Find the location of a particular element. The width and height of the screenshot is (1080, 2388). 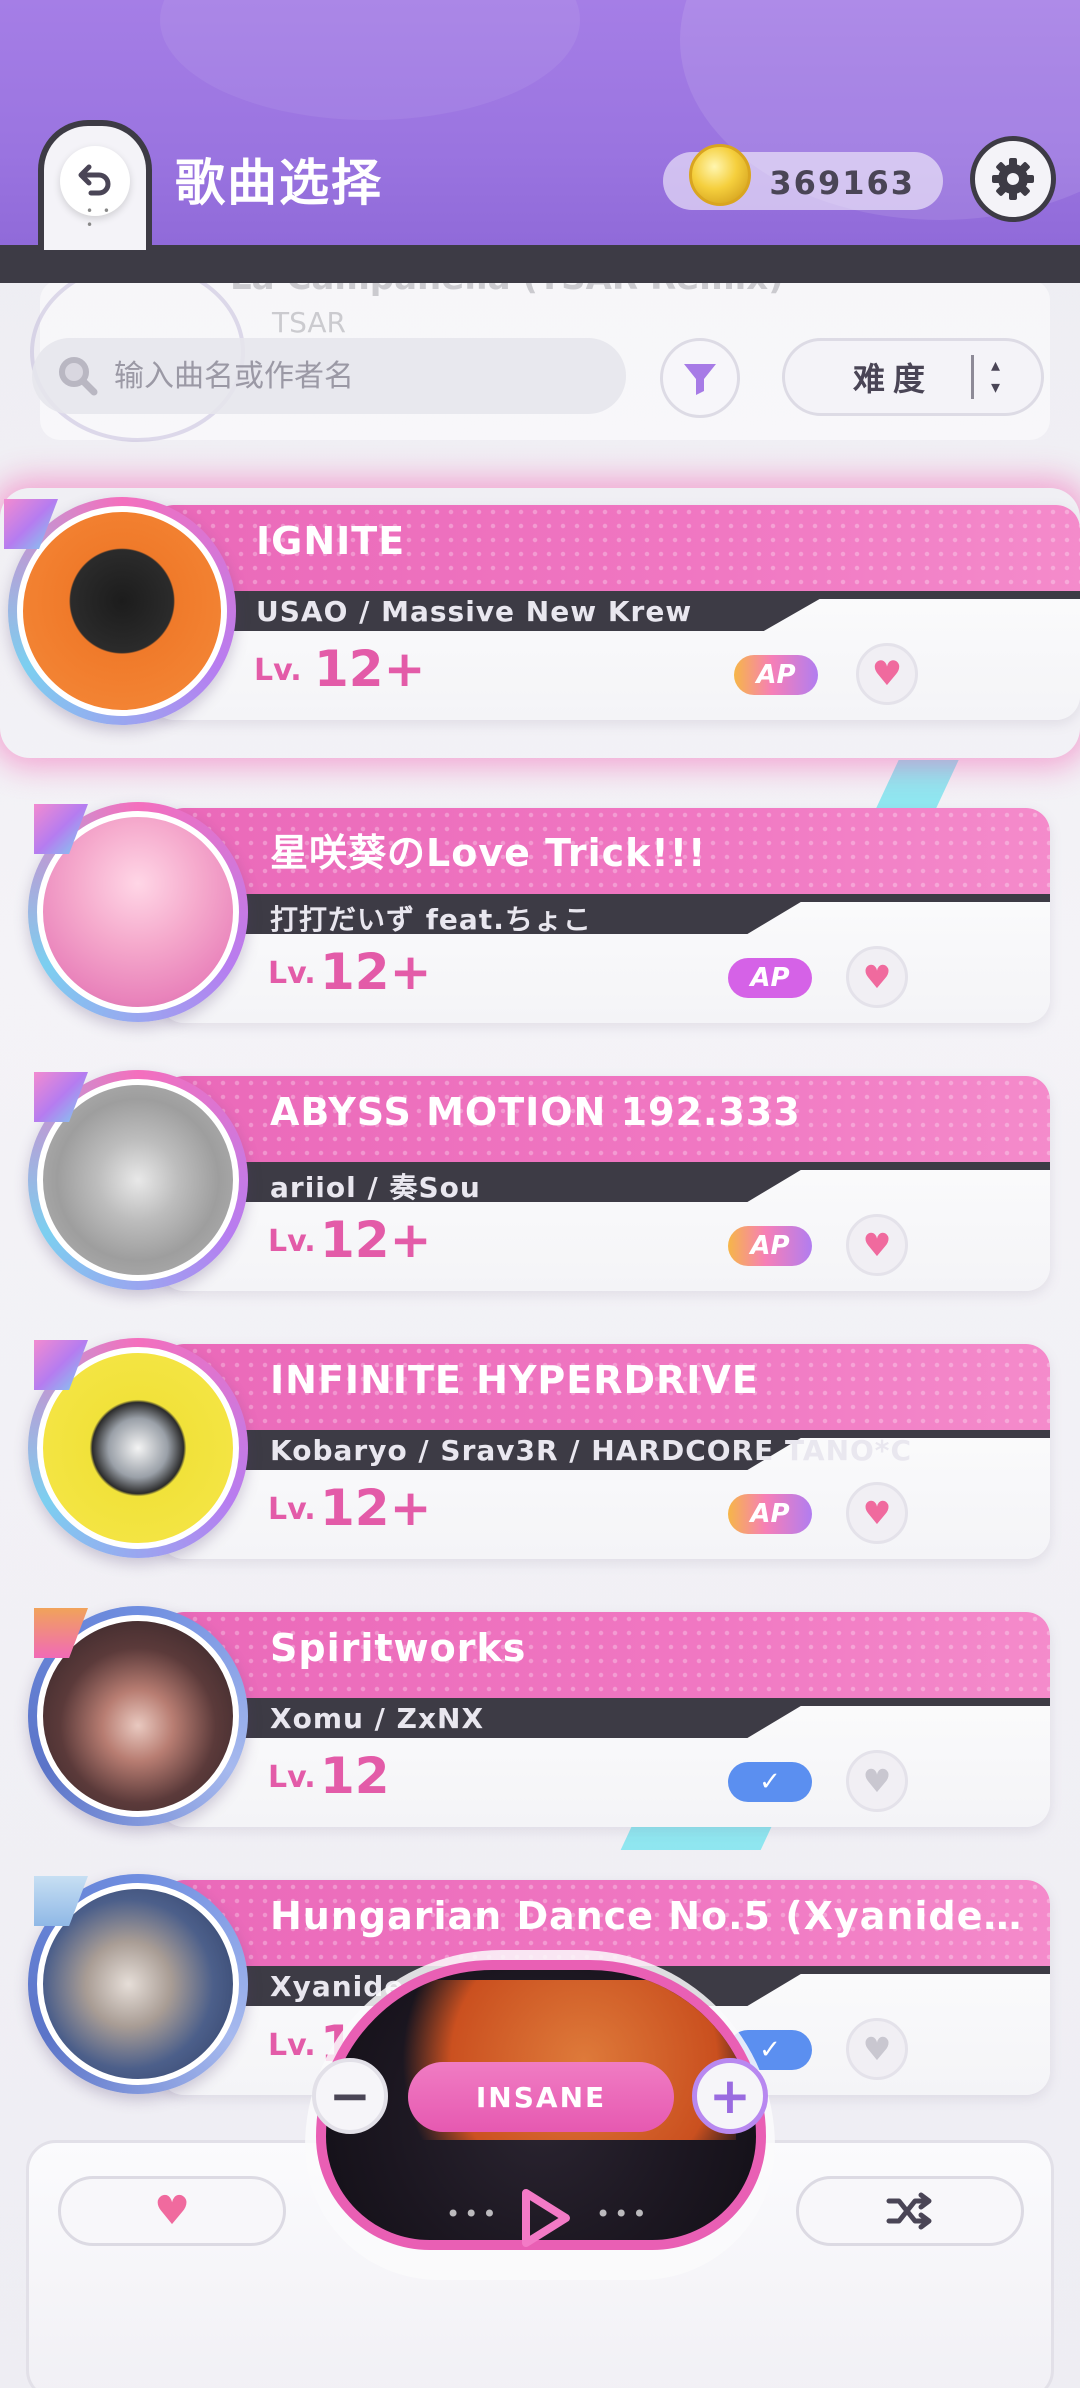

favorites-filter-button: ♥ is located at coordinates (172, 2211).